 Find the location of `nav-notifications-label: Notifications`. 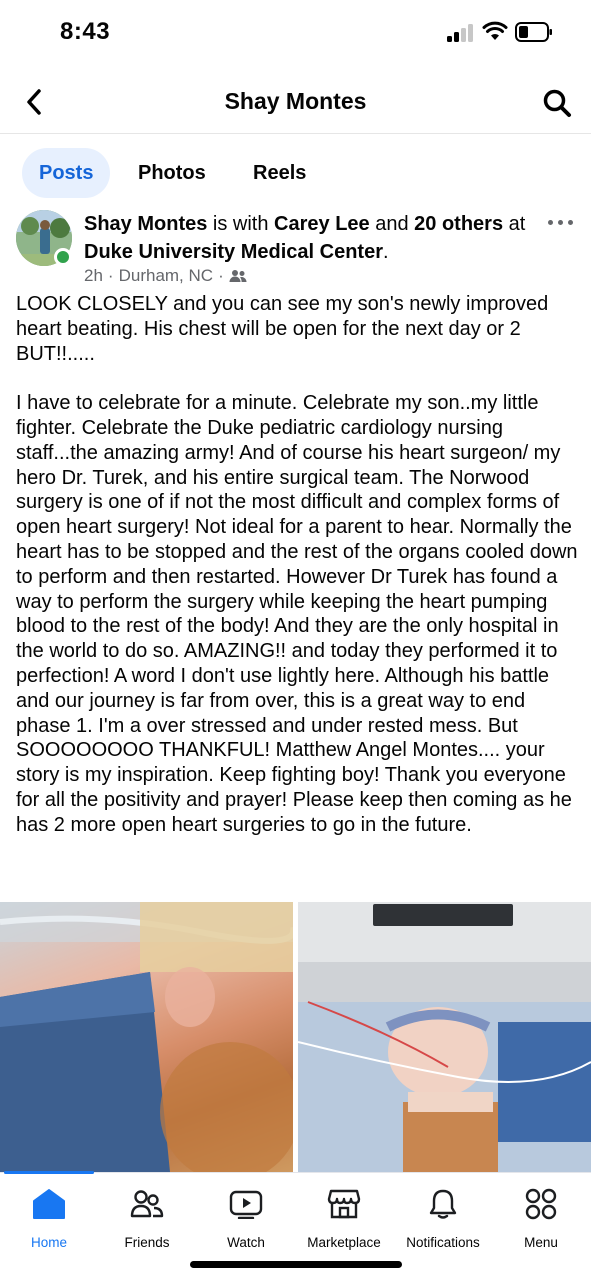

nav-notifications-label: Notifications is located at coordinates (443, 1242).